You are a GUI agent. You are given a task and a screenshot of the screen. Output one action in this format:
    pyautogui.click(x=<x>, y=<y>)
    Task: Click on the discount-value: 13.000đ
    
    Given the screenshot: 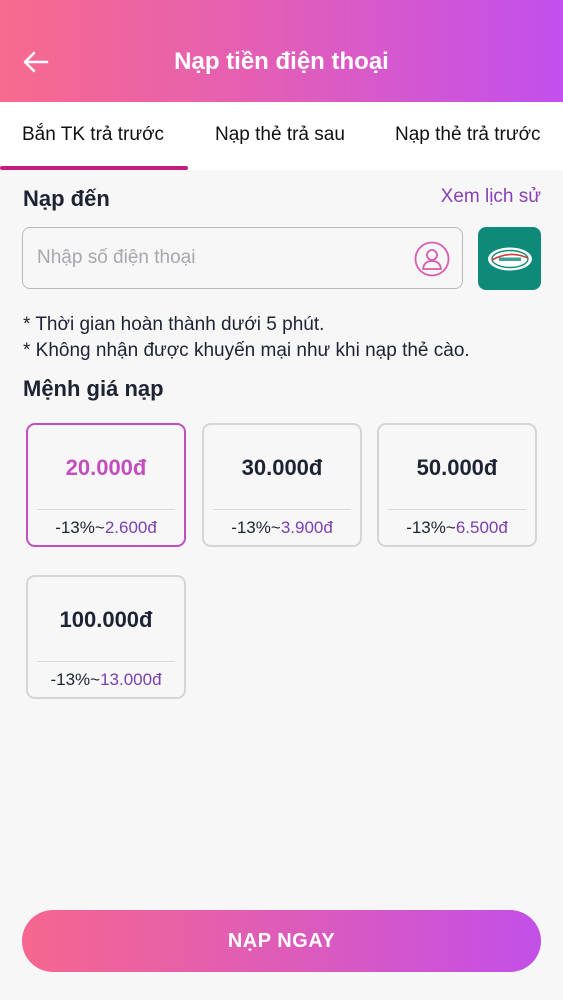 What is the action you would take?
    pyautogui.click(x=131, y=679)
    